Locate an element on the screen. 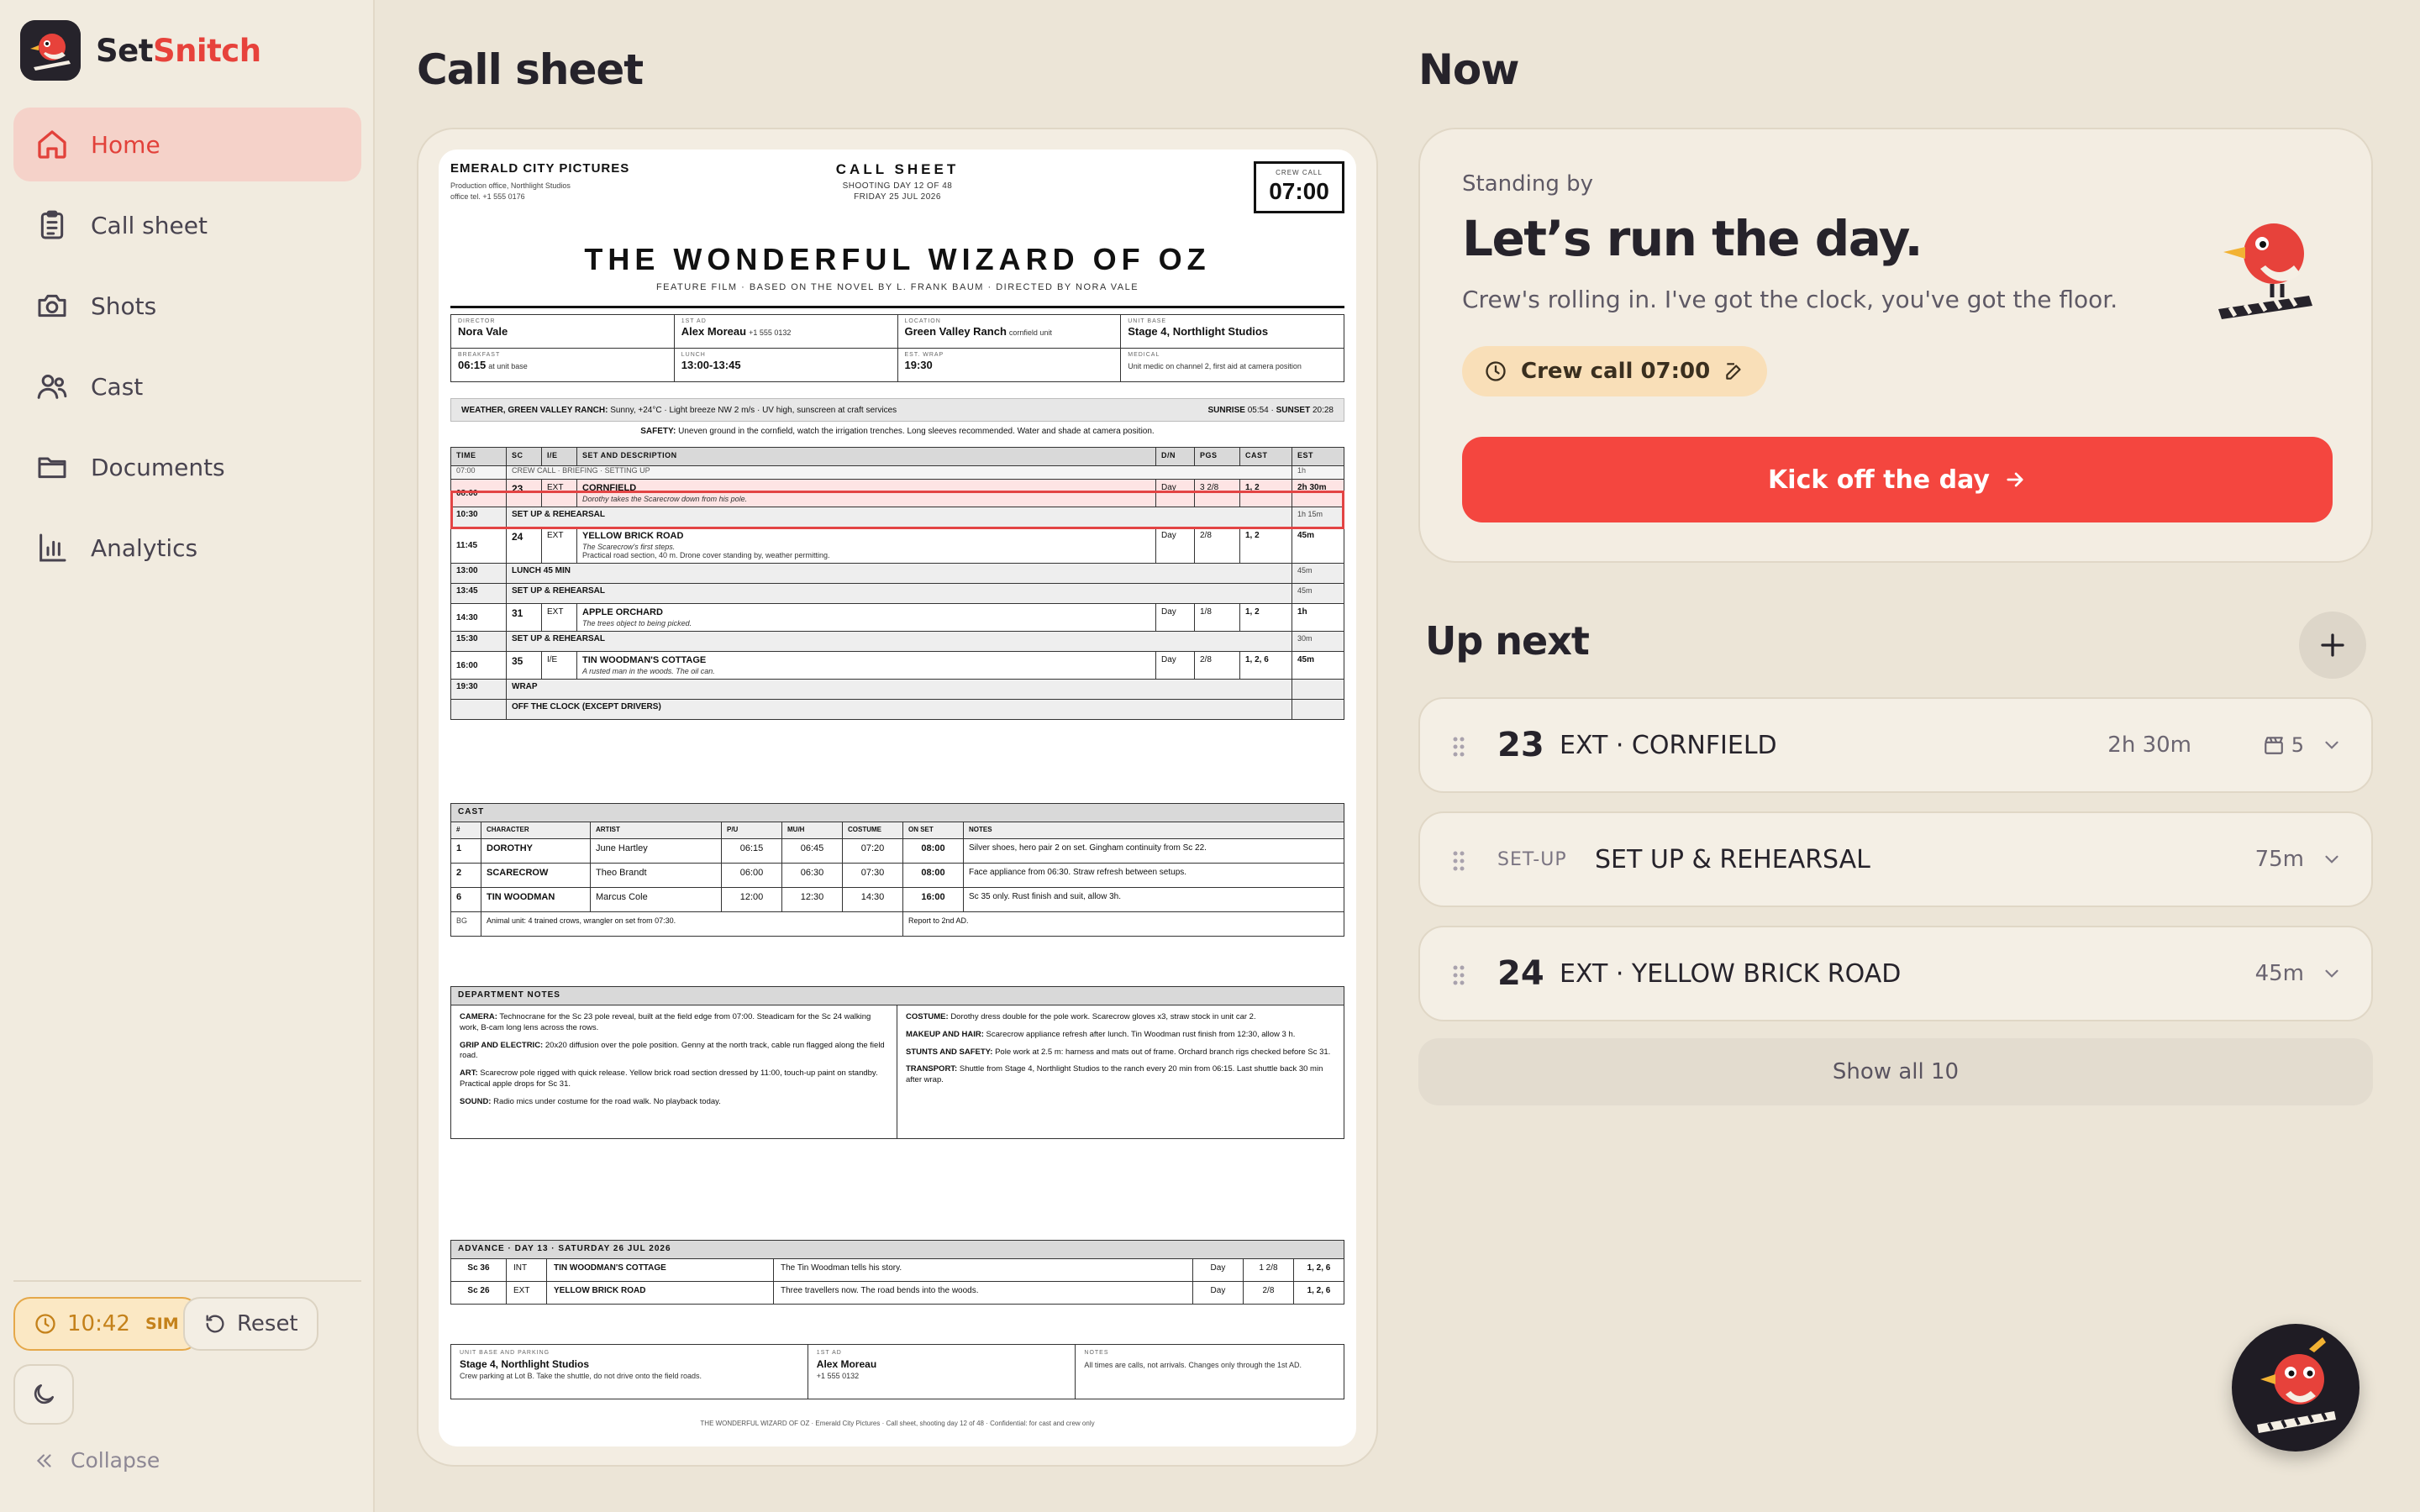 The image size is (2420, 1512). cast-col-header: NOTES is located at coordinates (1153, 830).